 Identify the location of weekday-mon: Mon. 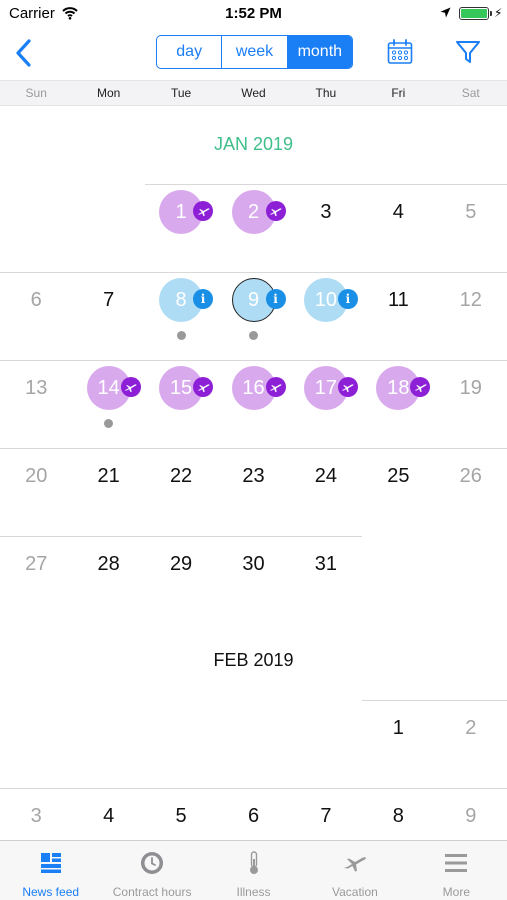
(108, 93).